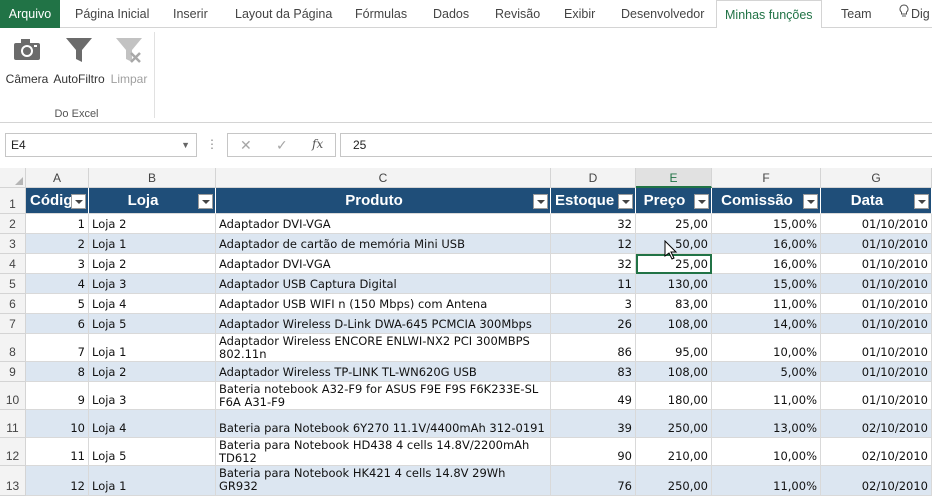 The height and width of the screenshot is (496, 932). What do you see at coordinates (212, 144) in the screenshot?
I see `formula-bar-resize-handle: ⋮` at bounding box center [212, 144].